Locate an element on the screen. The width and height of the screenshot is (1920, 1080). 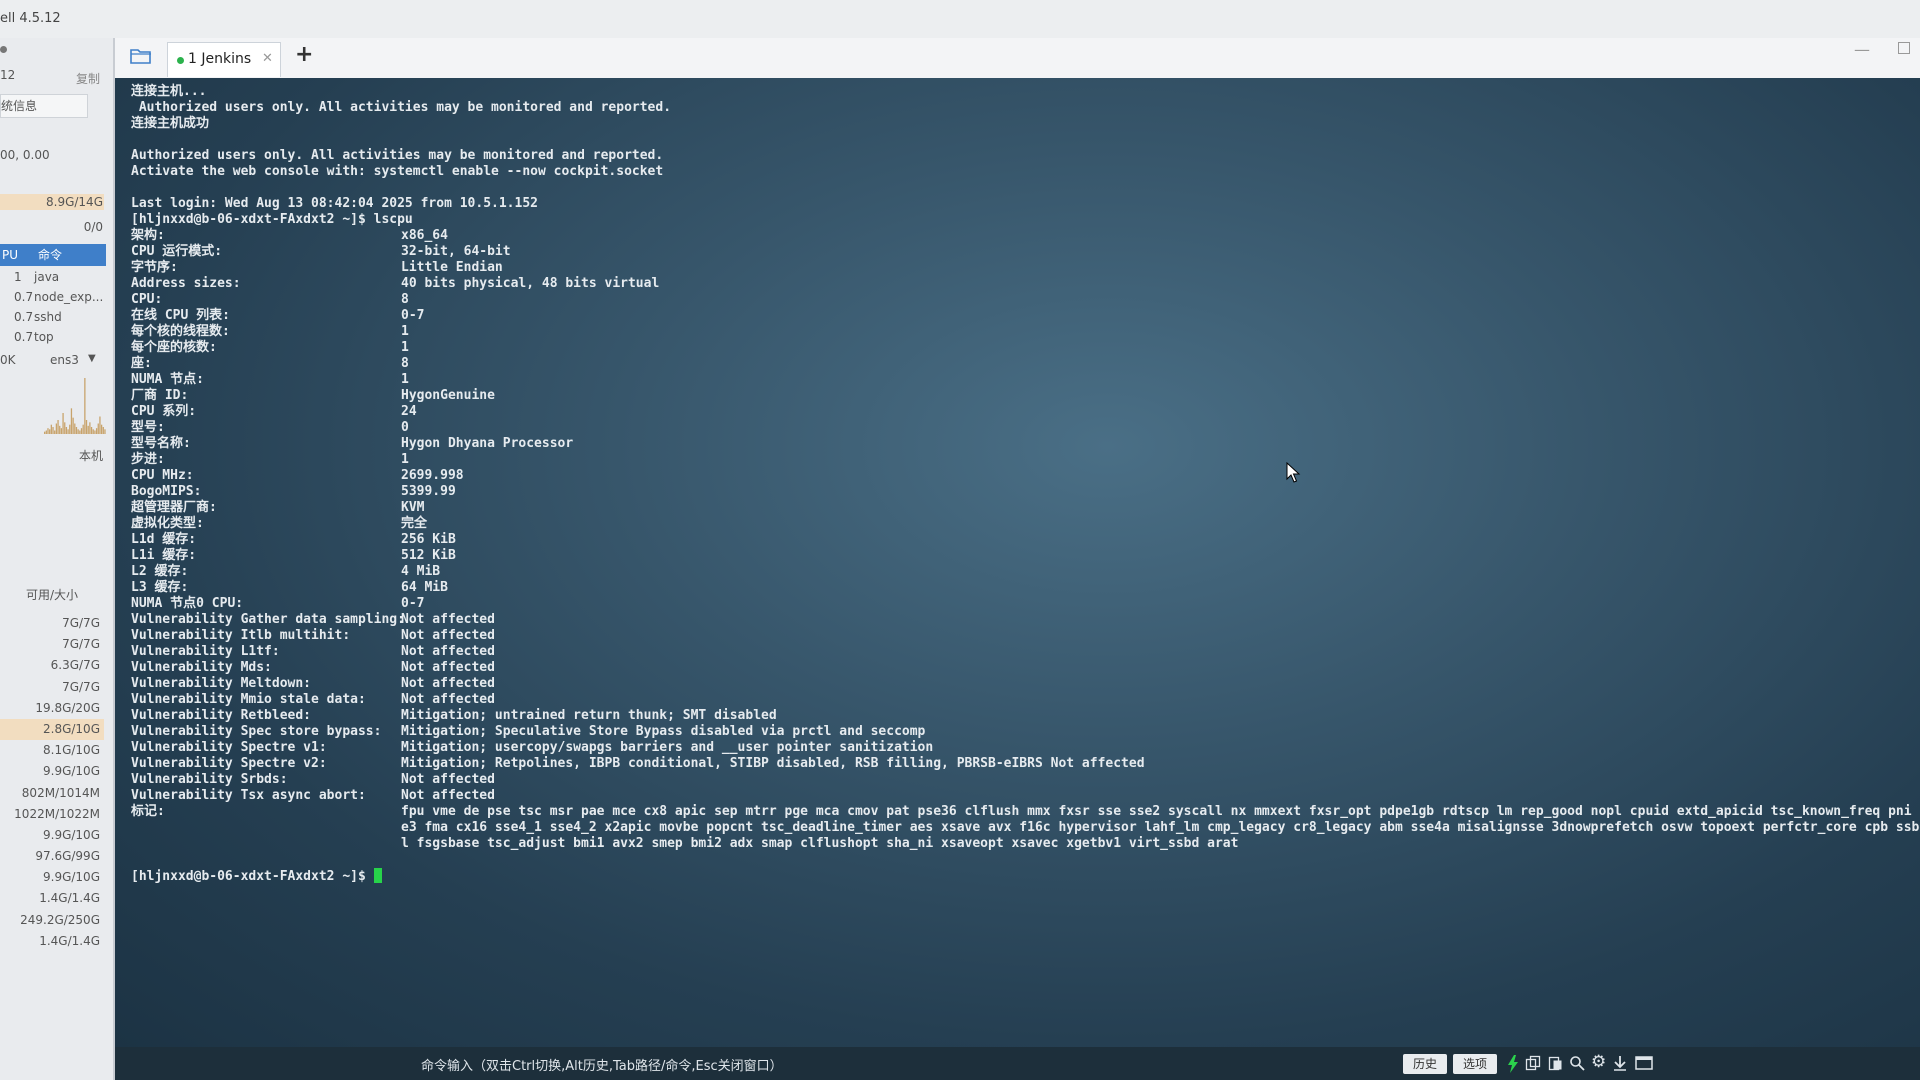
disk-row: 6.3G/7G is located at coordinates (52, 665).